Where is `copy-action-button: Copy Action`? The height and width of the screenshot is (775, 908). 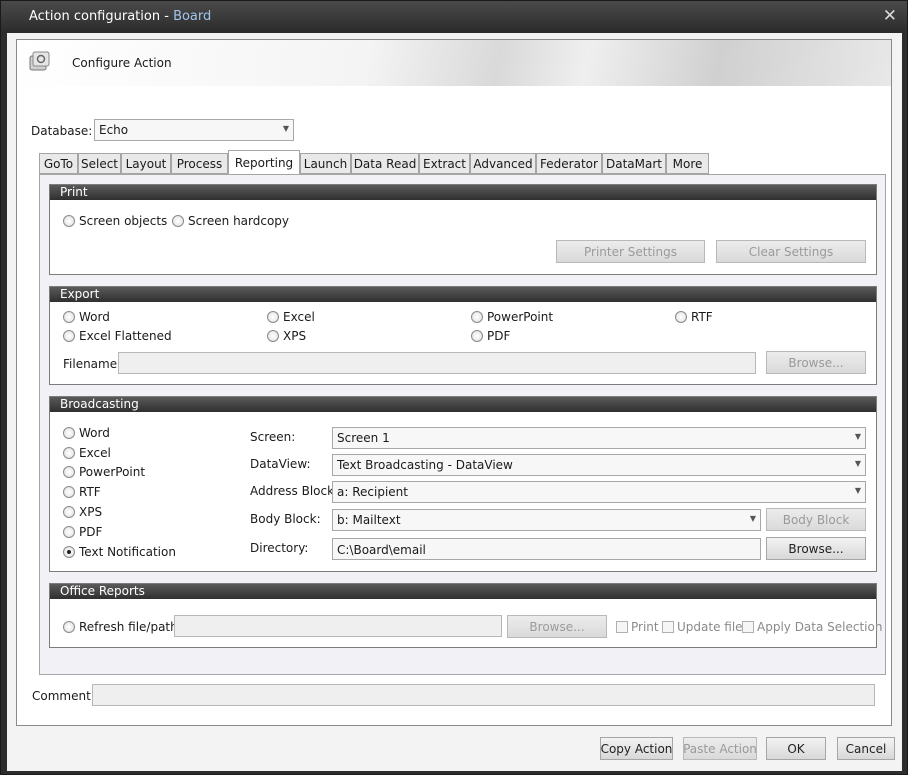
copy-action-button: Copy Action is located at coordinates (636, 748).